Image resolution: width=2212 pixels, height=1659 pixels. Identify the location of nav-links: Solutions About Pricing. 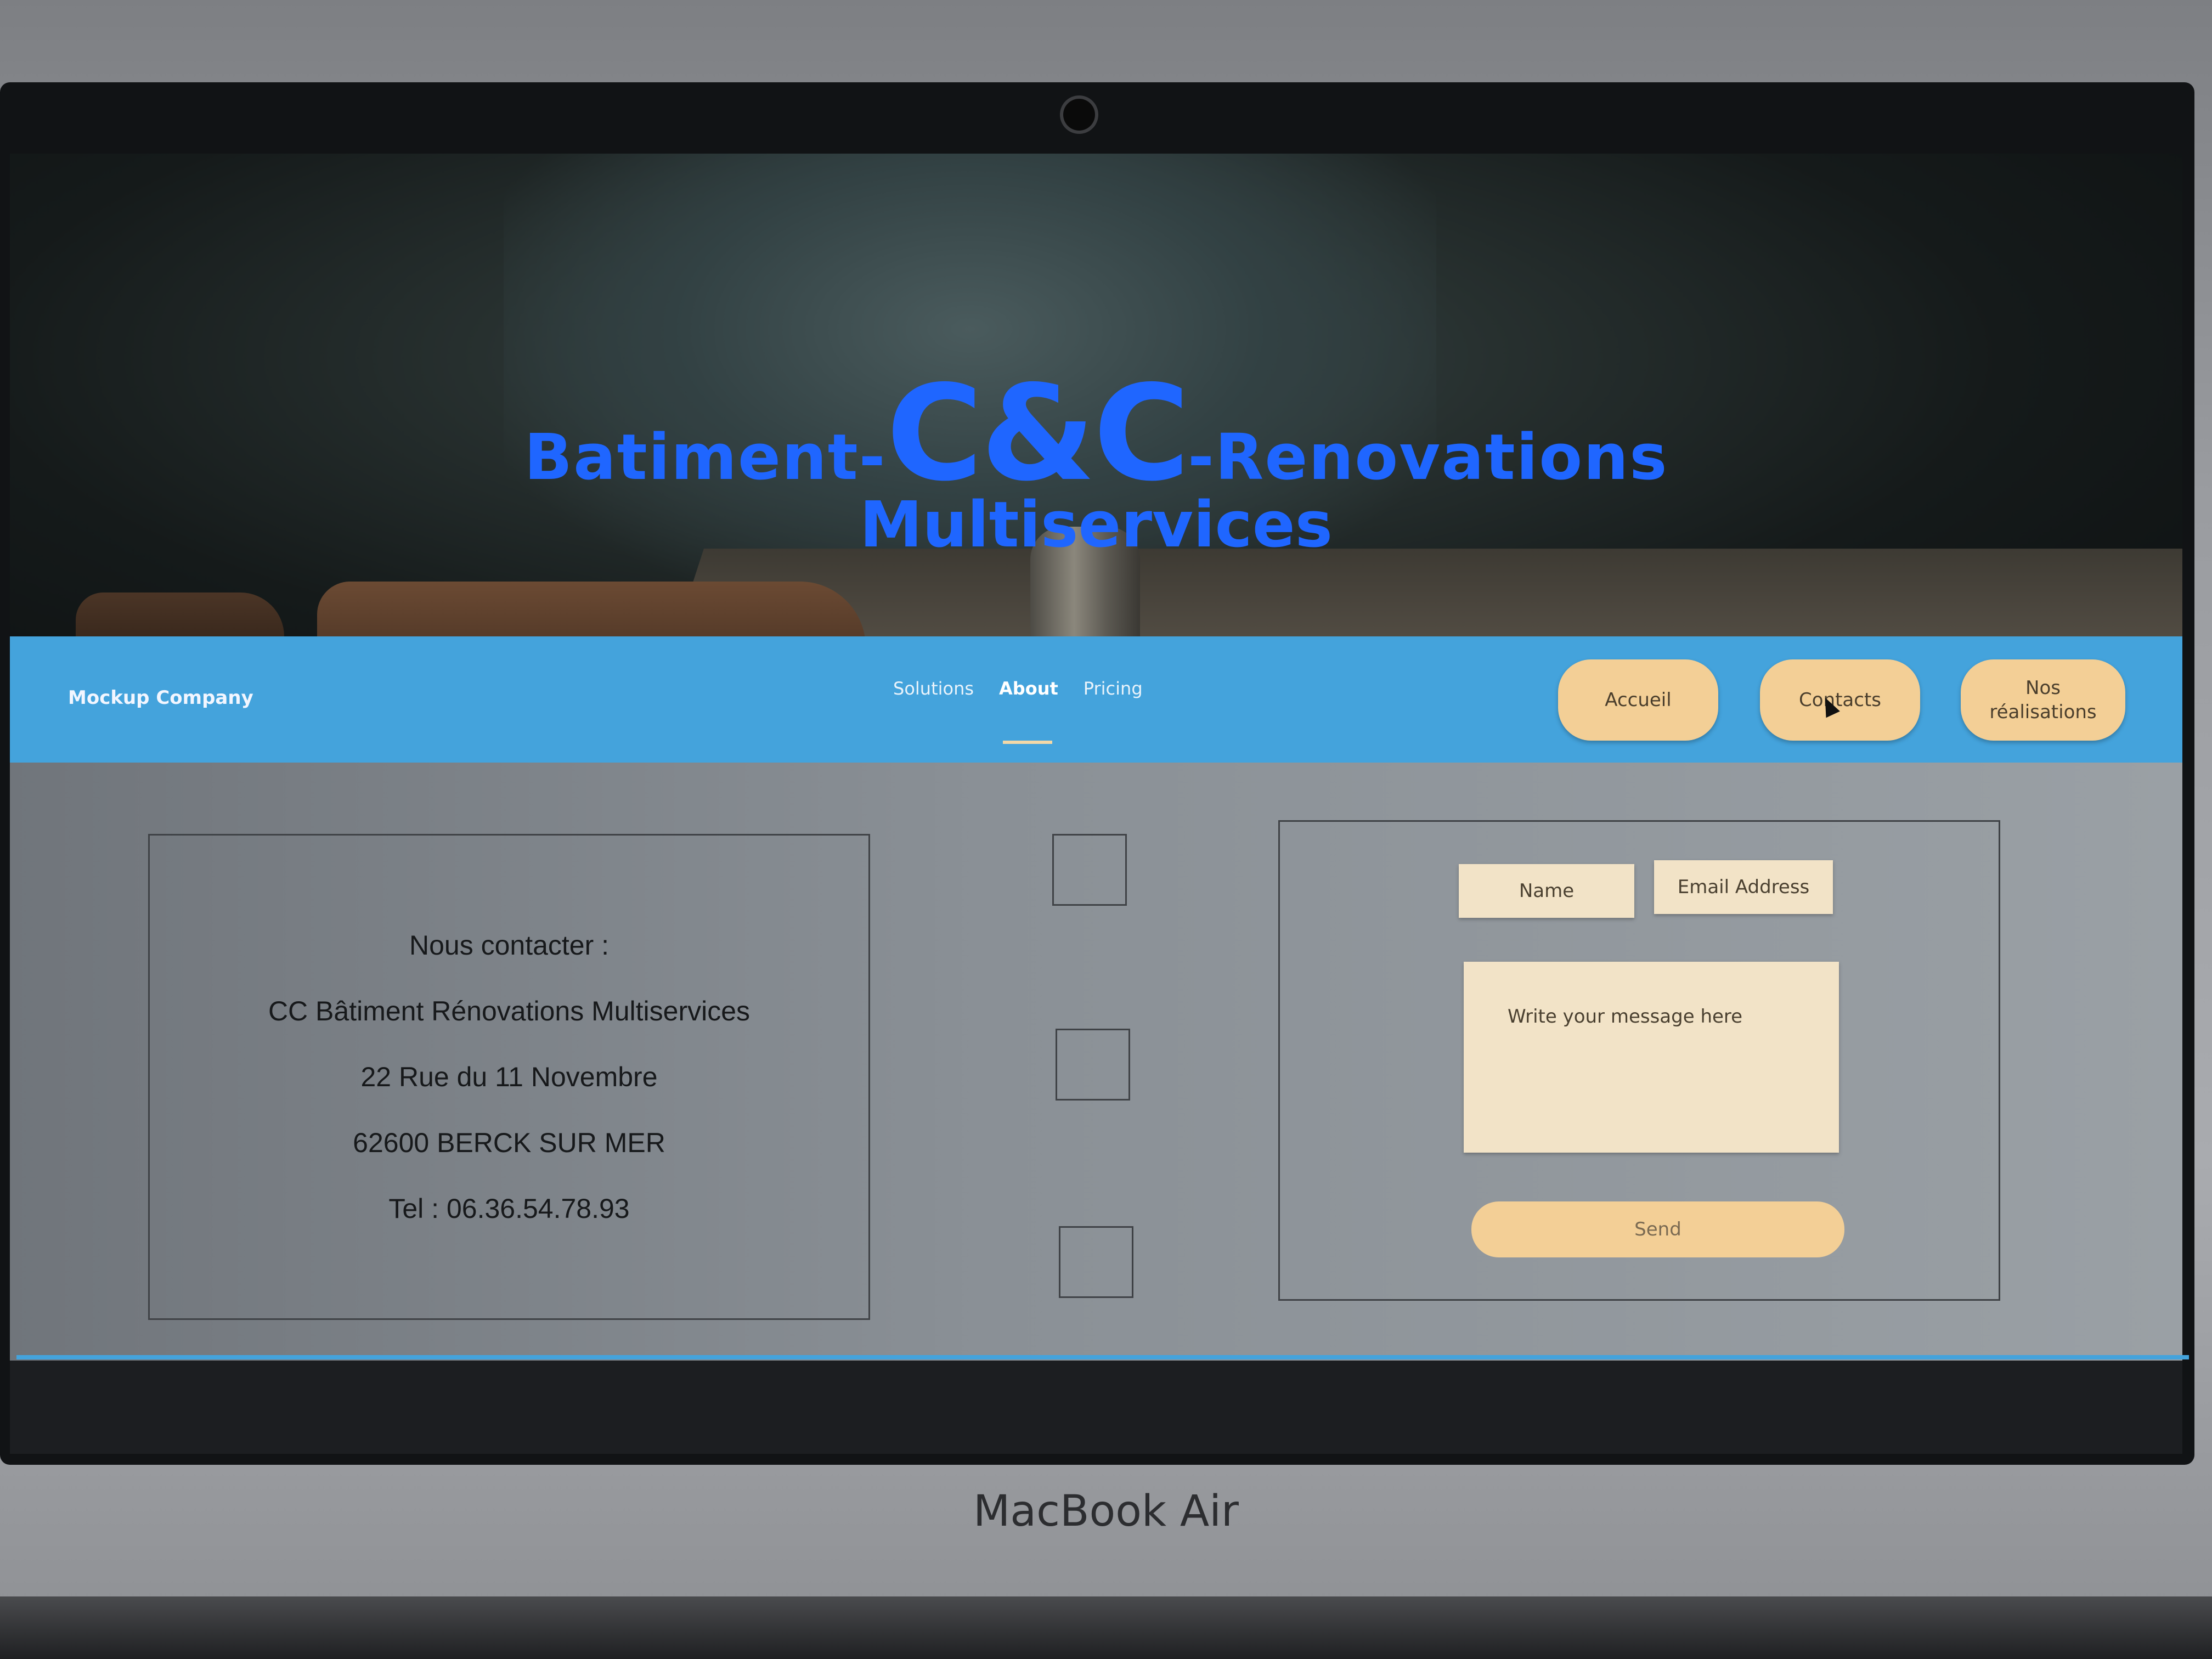
(1018, 689).